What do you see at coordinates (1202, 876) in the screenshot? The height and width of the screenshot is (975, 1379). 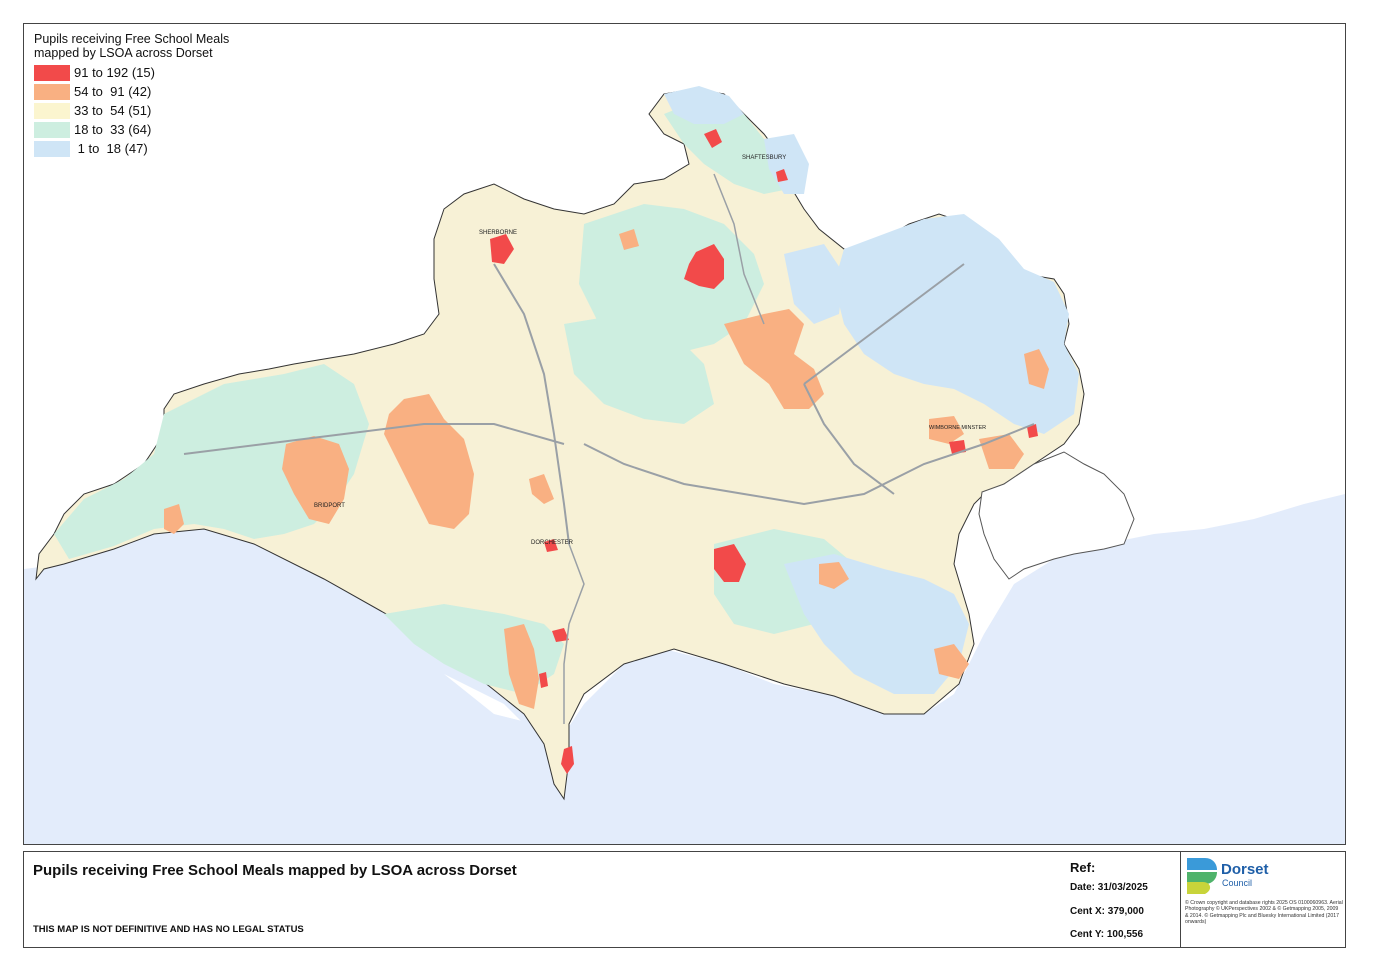 I see `dorset-council-logo-icon` at bounding box center [1202, 876].